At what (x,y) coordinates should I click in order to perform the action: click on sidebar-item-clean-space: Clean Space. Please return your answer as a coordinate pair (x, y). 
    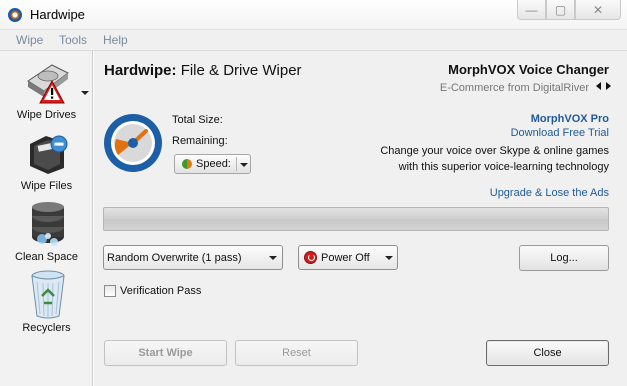
    Looking at the image, I should click on (46, 234).